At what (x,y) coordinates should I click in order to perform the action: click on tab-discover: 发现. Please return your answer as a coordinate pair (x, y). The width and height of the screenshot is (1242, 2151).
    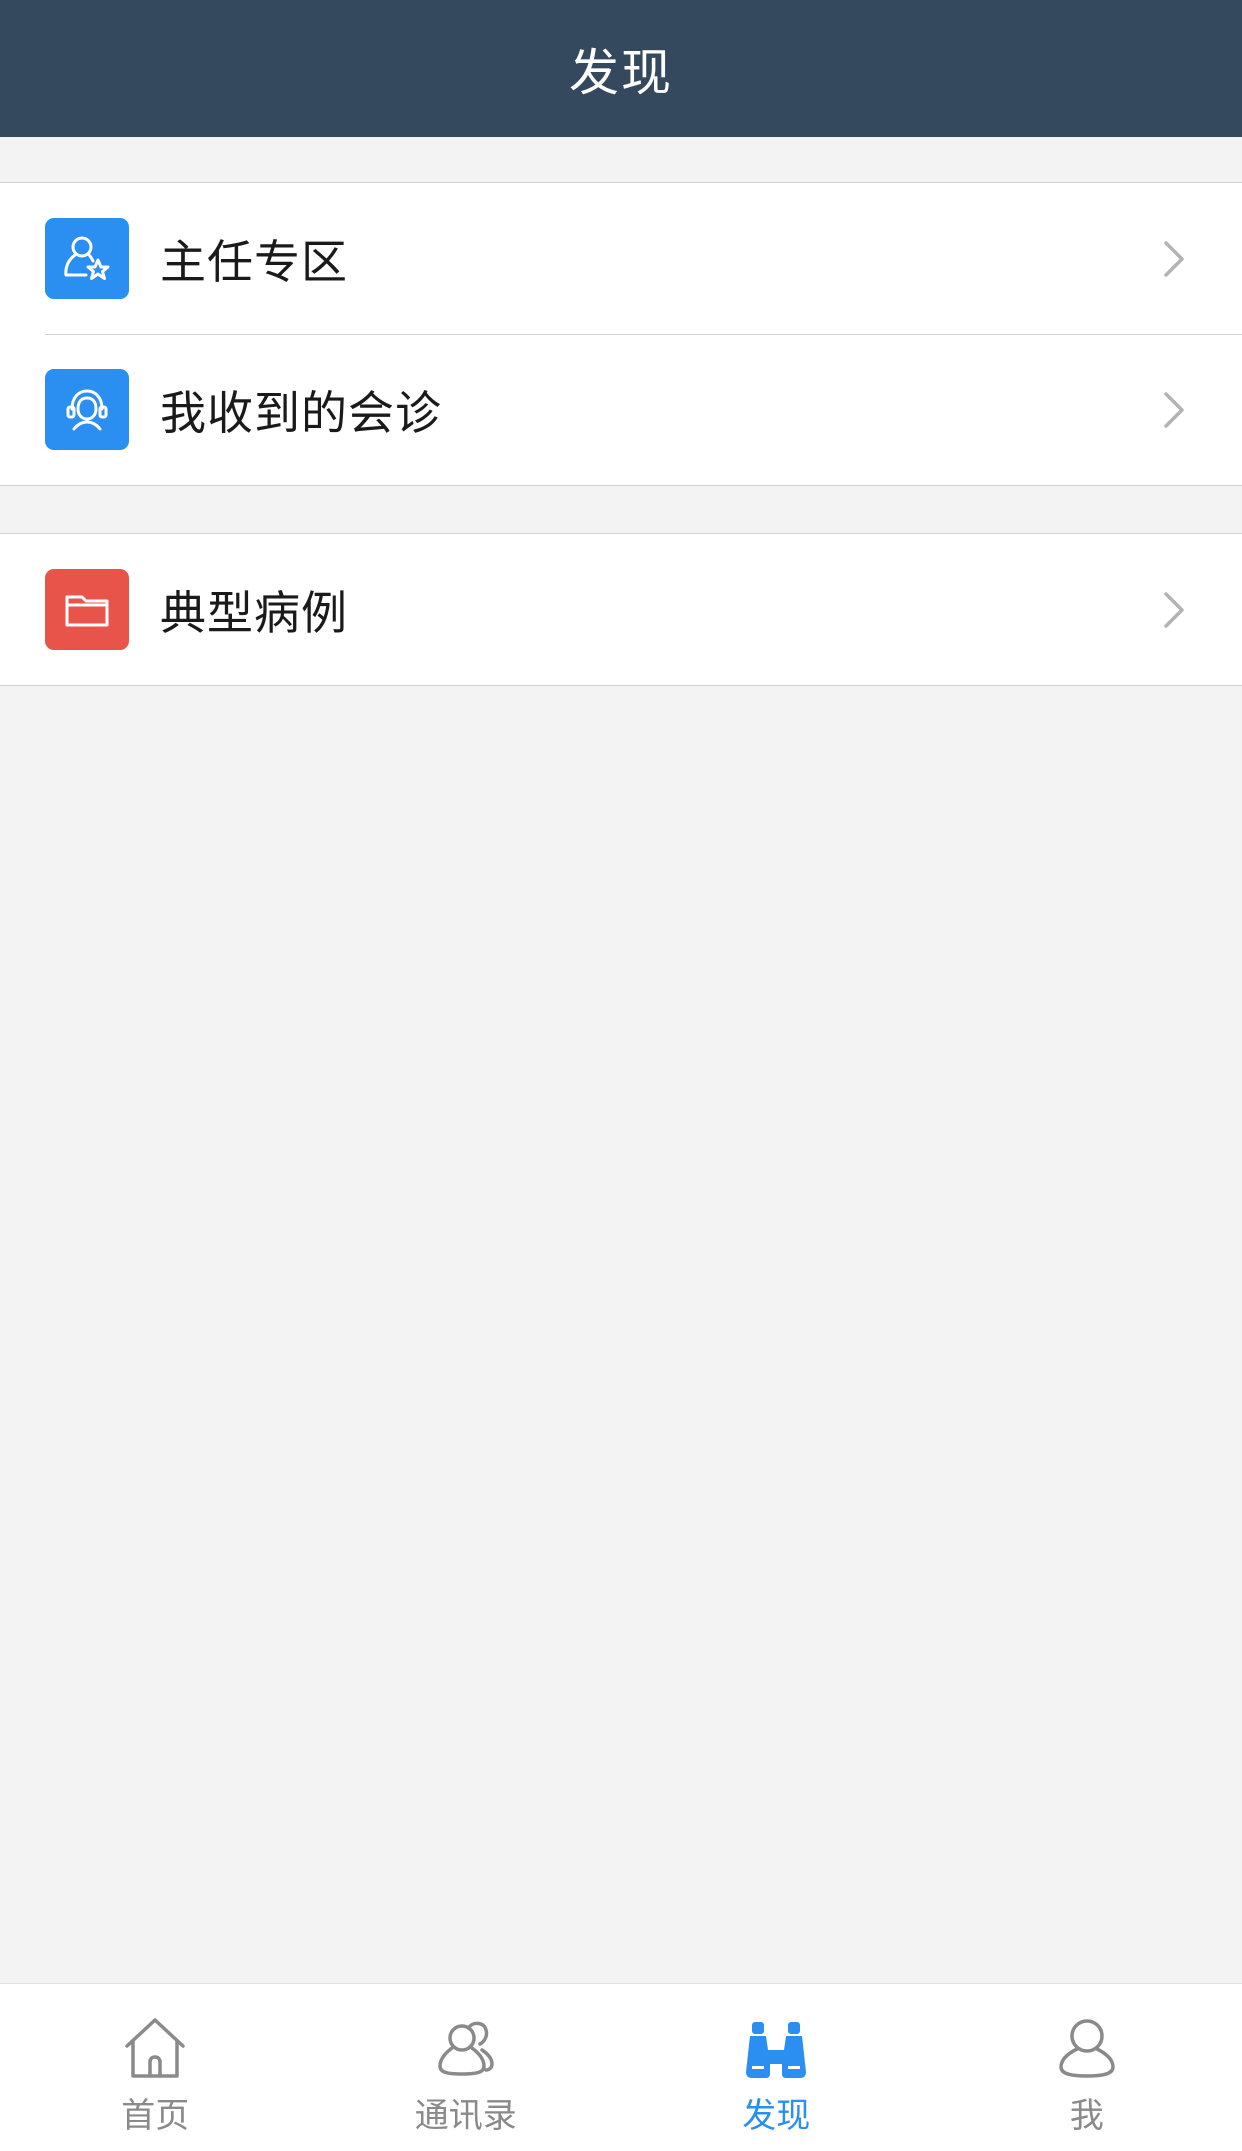
    Looking at the image, I should click on (776, 2067).